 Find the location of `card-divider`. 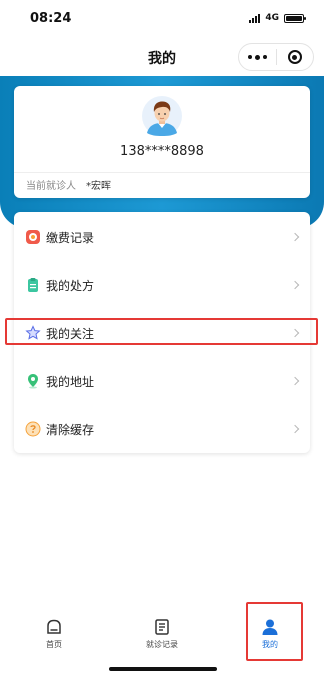

card-divider is located at coordinates (162, 172).